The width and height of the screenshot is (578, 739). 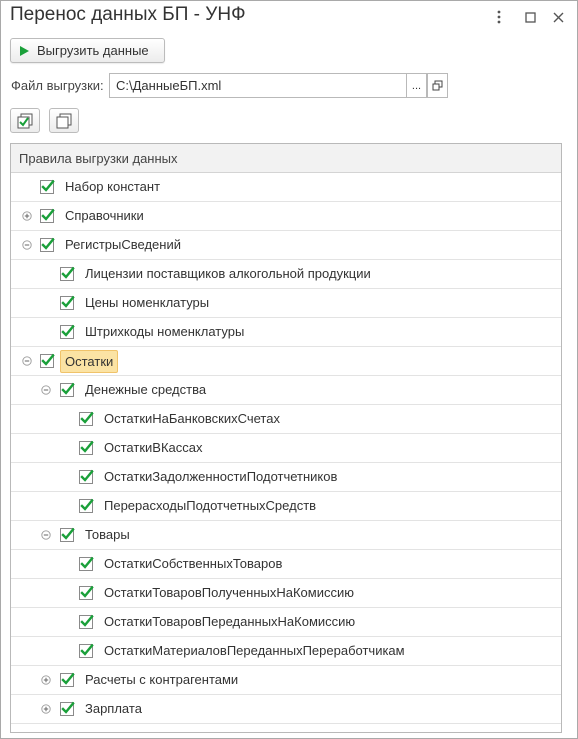 What do you see at coordinates (286, 680) in the screenshot?
I see `tree-row: Расчеты с контрагентами` at bounding box center [286, 680].